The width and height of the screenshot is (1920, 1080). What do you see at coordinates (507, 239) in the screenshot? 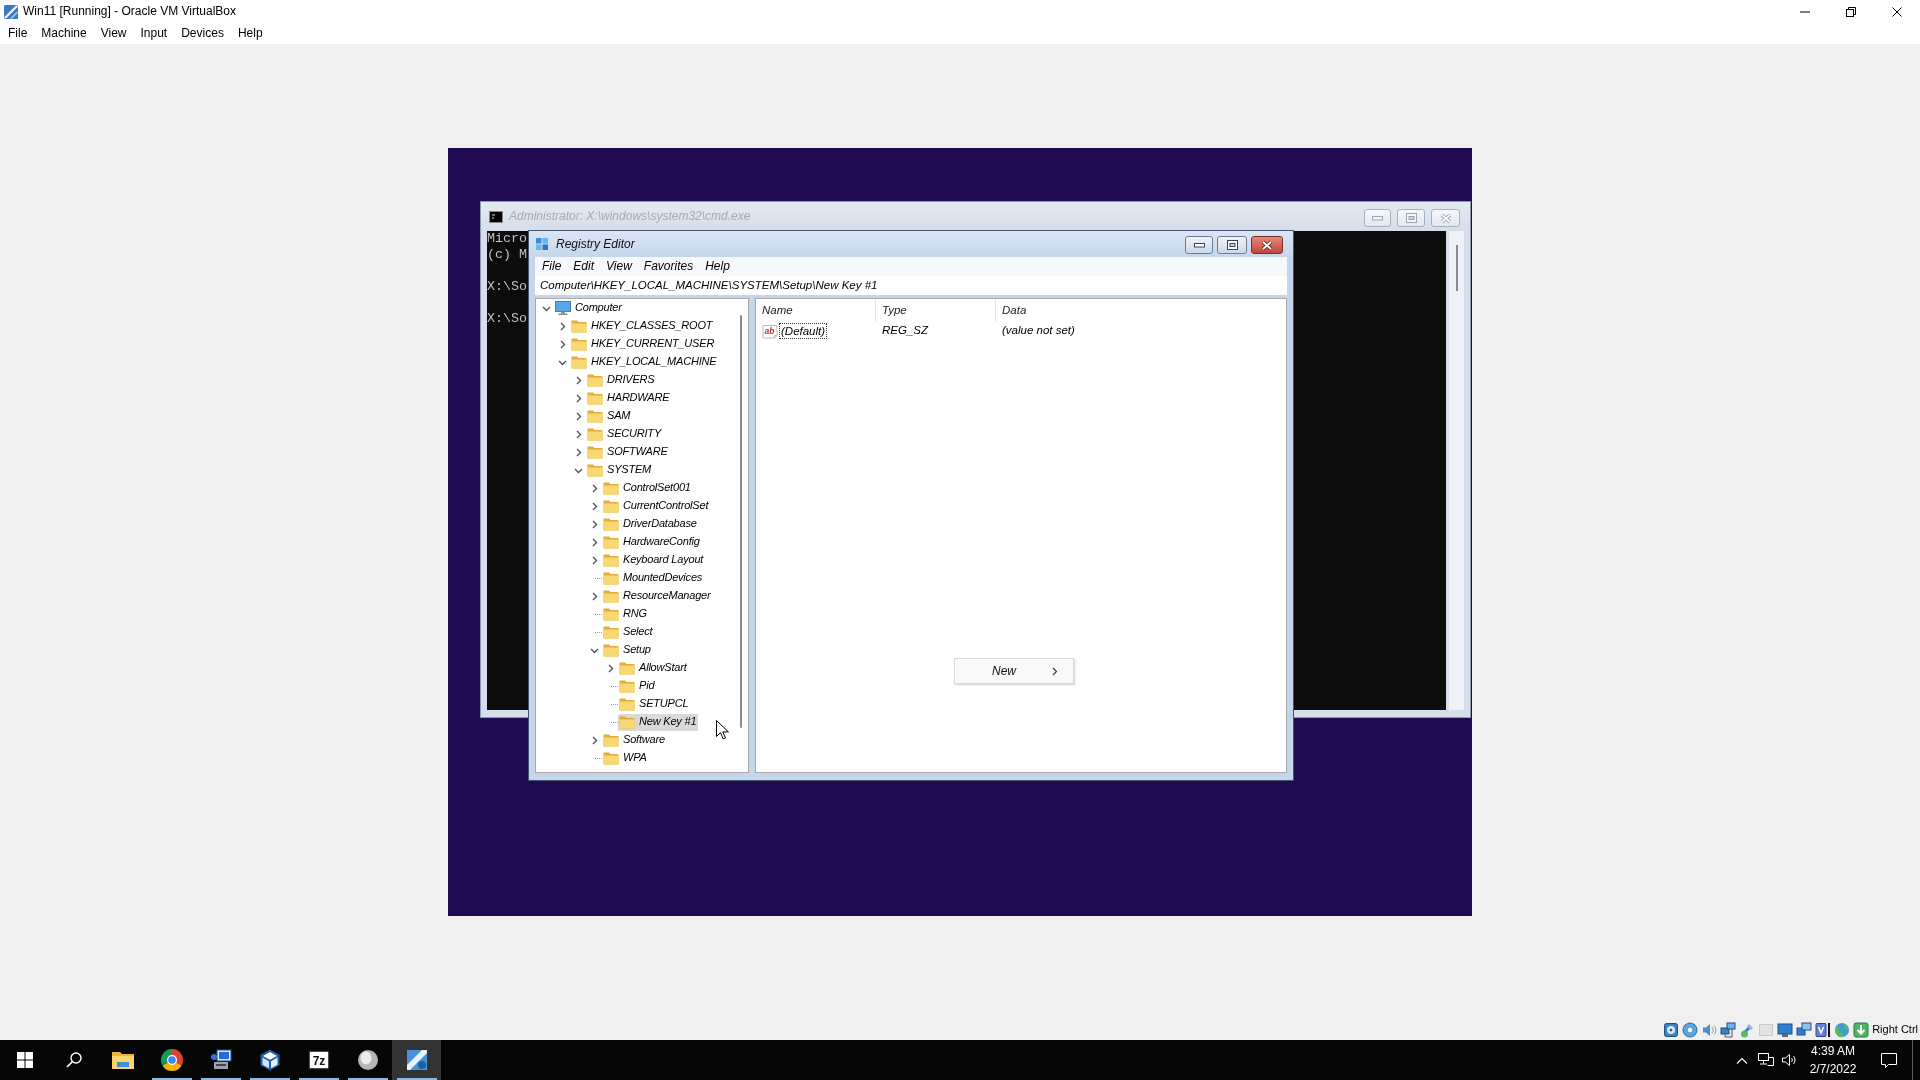
I see `console-line: Micro` at bounding box center [507, 239].